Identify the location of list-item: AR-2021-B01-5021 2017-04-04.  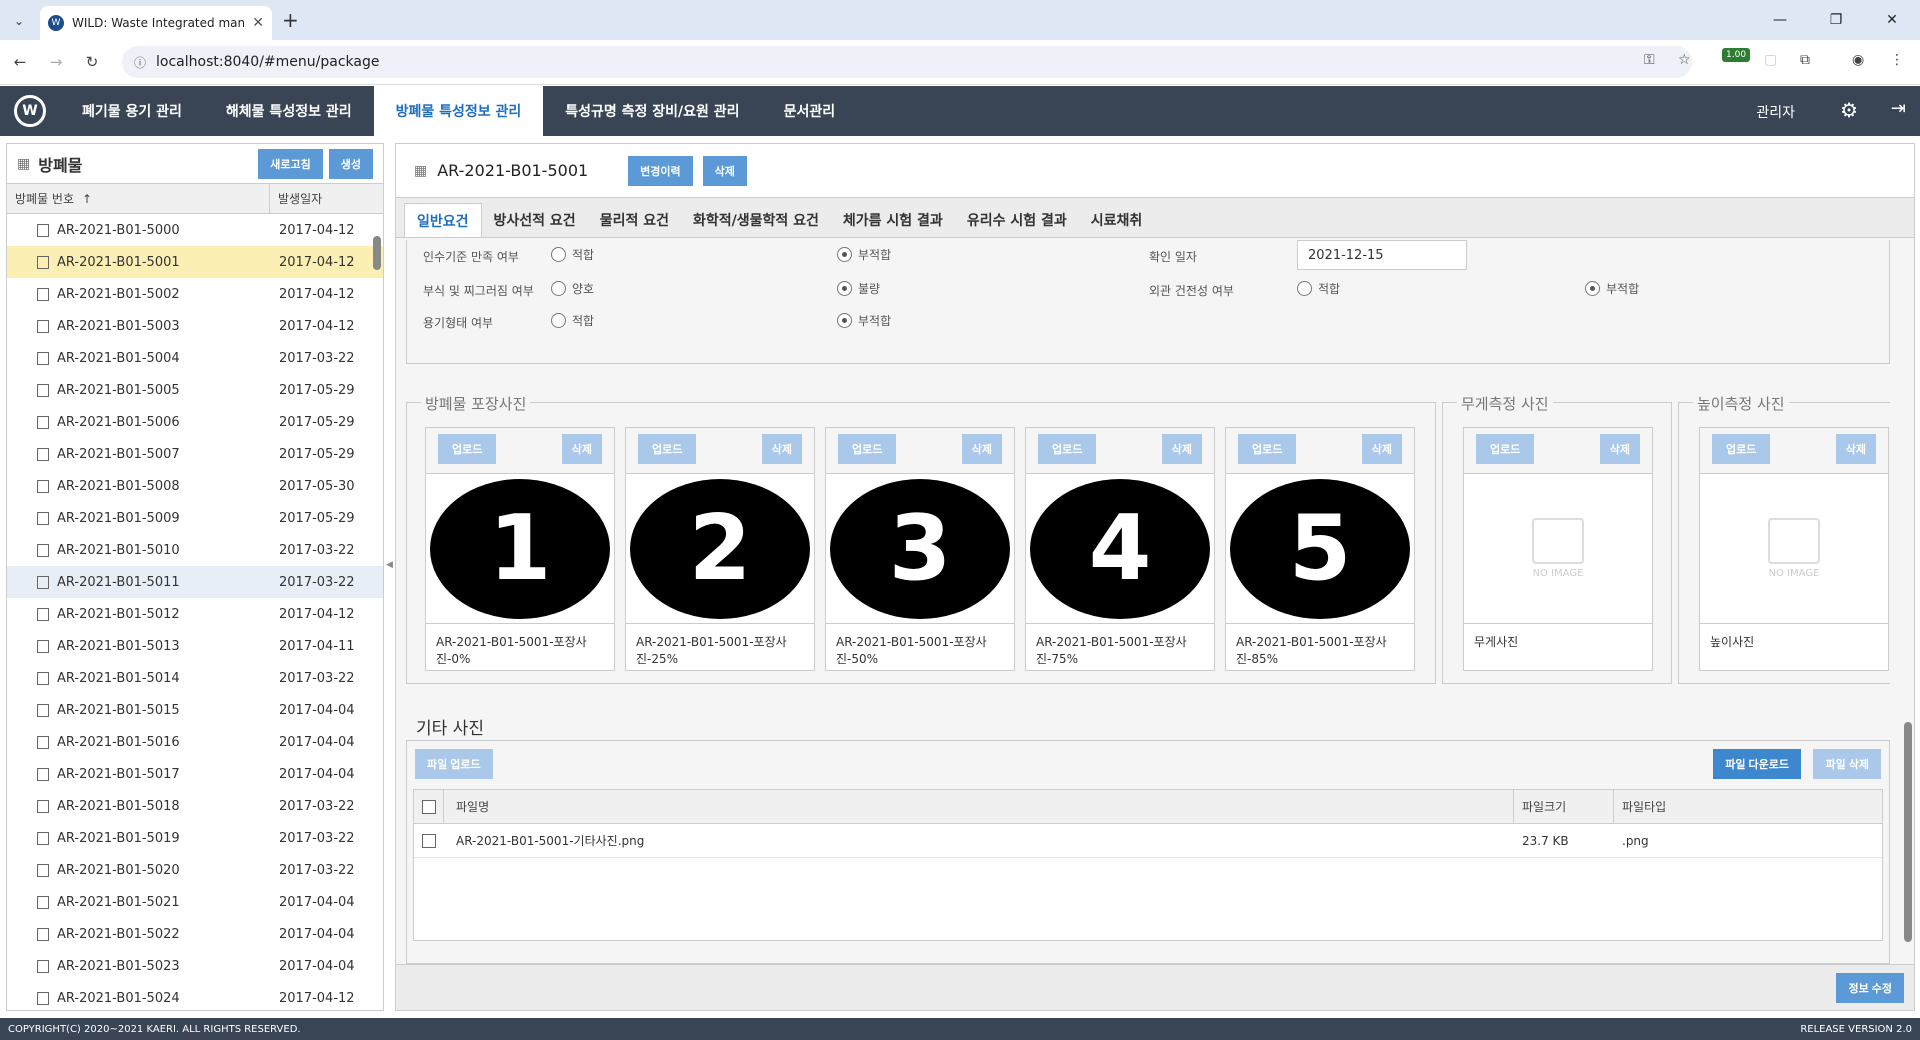
(195, 902).